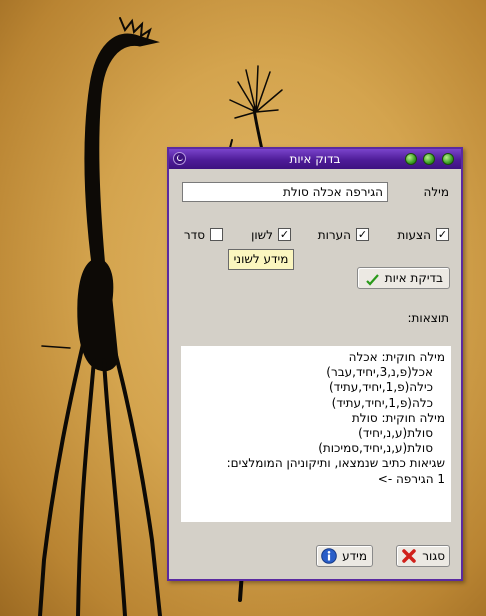  I want to click on option-language: ✓ לשון, so click(266, 236).